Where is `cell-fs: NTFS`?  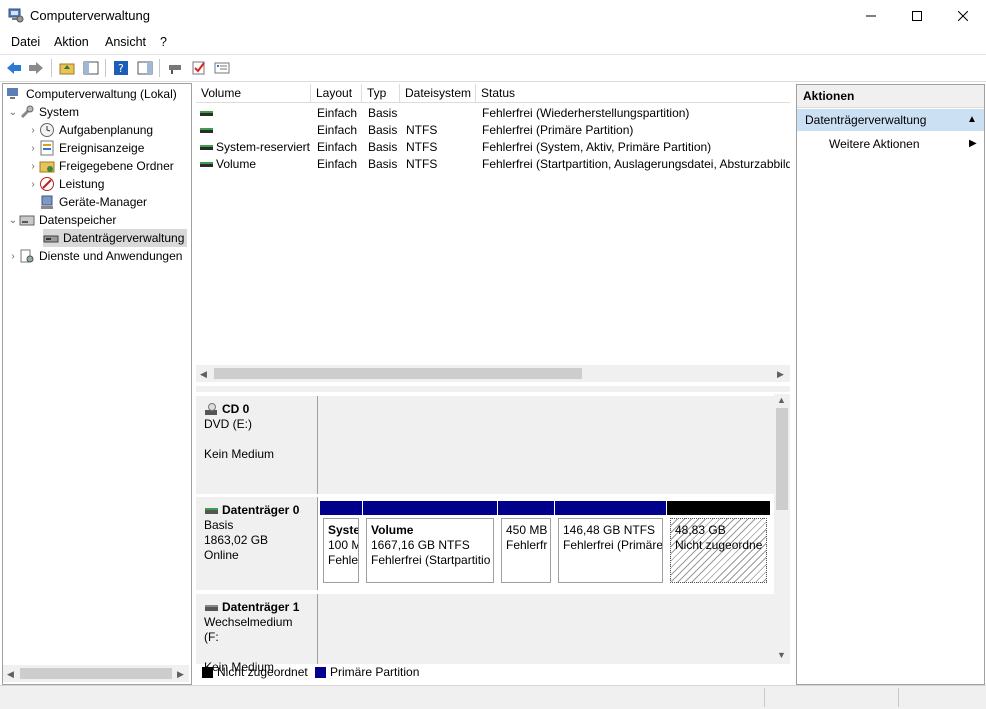 cell-fs: NTFS is located at coordinates (422, 147).